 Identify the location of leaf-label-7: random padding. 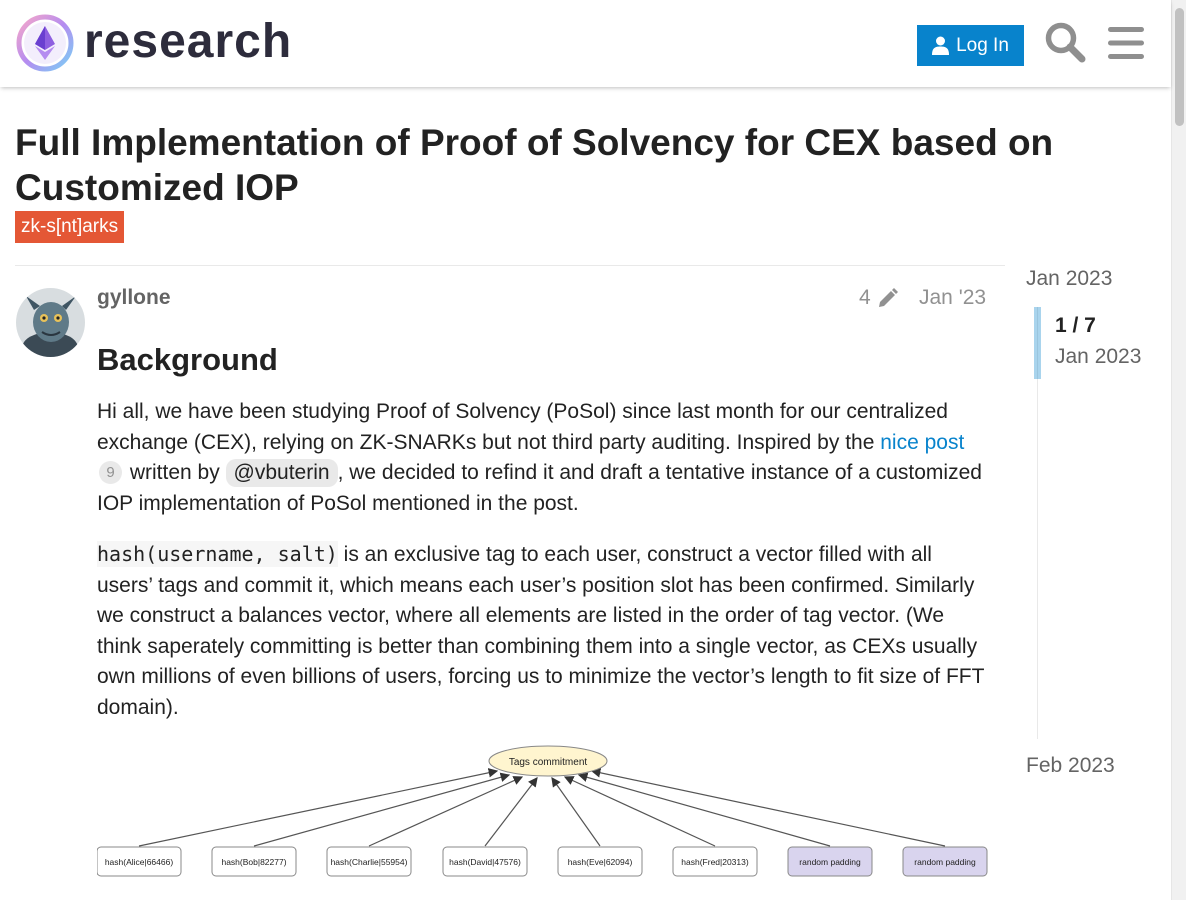
(945, 862).